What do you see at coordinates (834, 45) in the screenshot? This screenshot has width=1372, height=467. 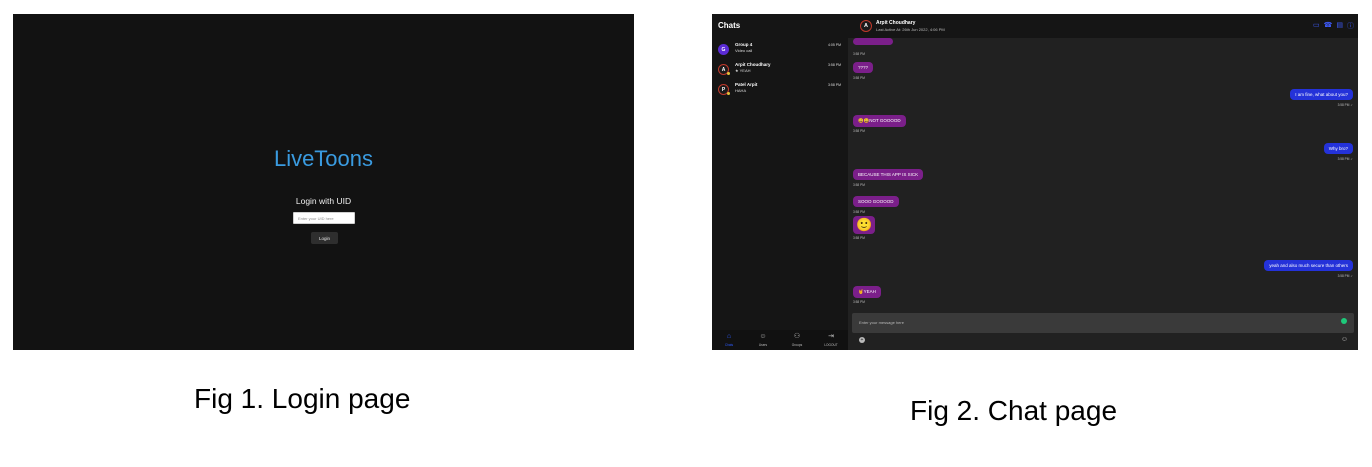 I see `conversation-time: 4:05 PM` at bounding box center [834, 45].